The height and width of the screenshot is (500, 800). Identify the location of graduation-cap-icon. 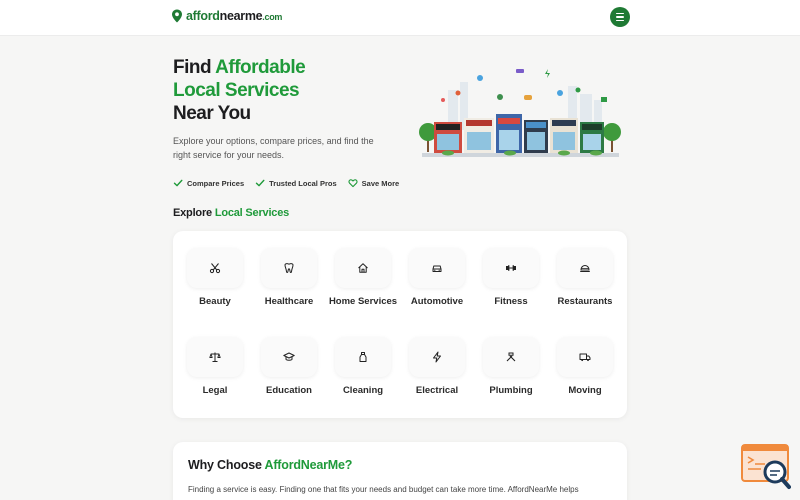
(289, 356).